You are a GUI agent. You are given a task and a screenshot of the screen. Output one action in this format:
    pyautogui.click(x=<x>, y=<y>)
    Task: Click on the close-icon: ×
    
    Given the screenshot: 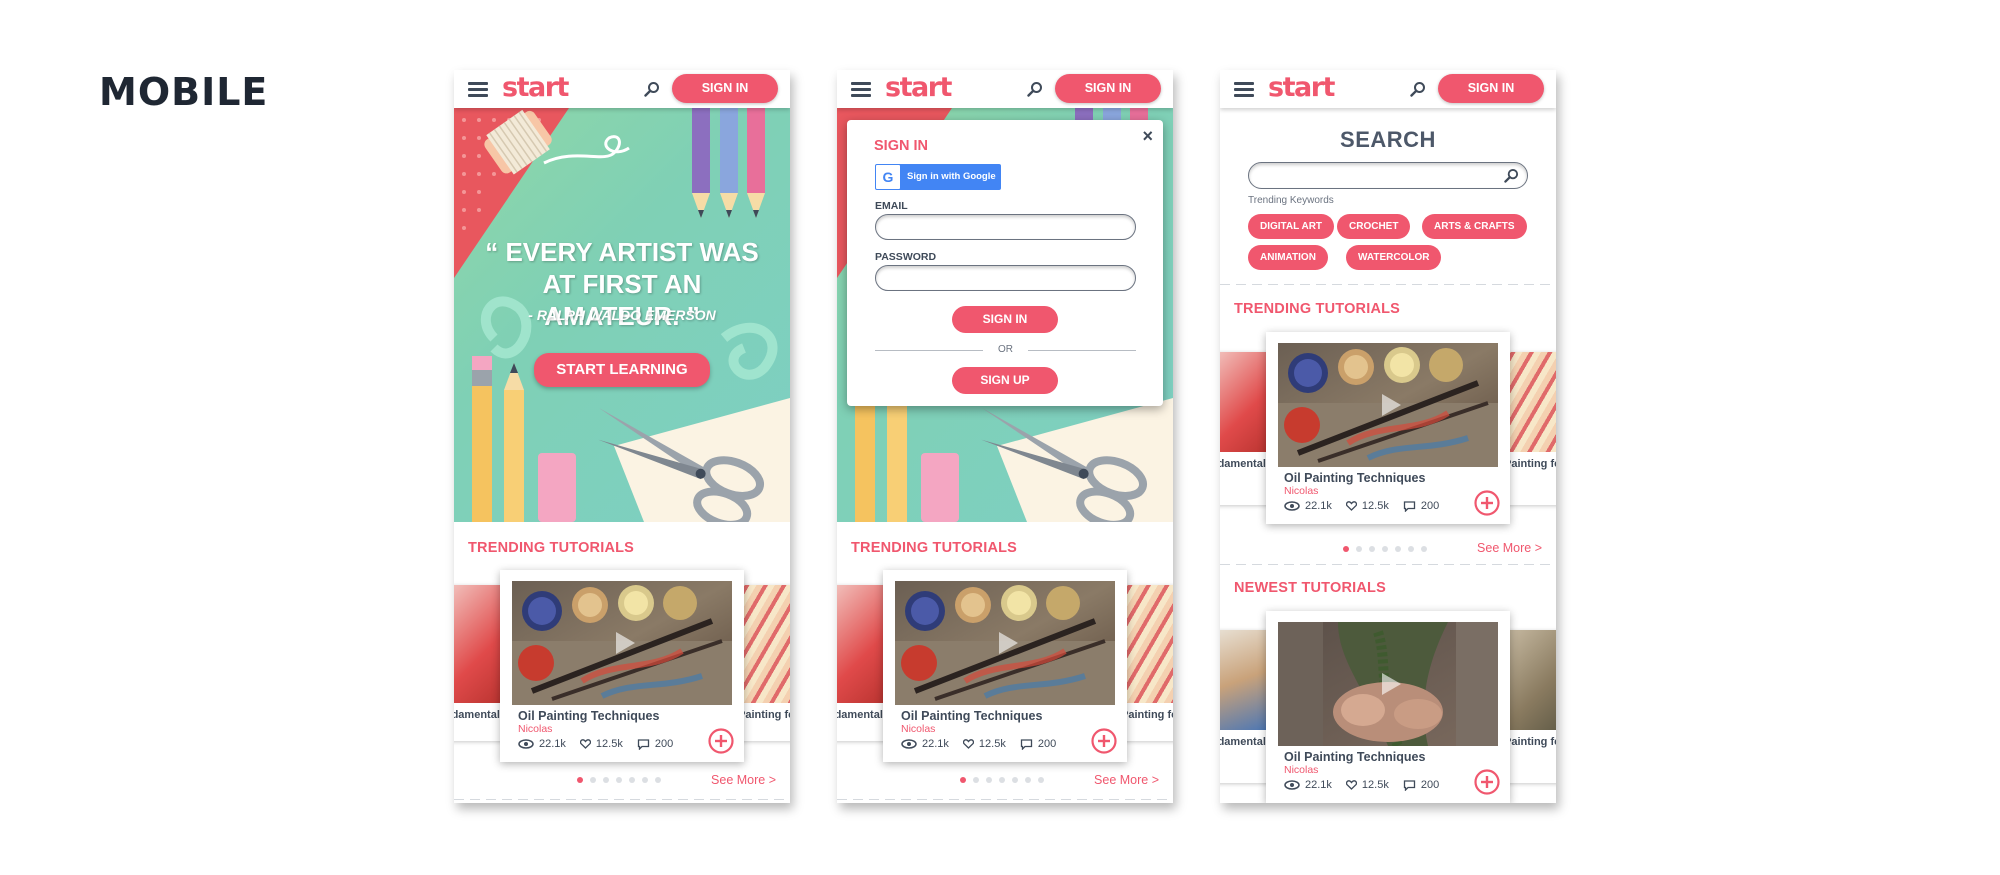 What is the action you would take?
    pyautogui.click(x=1147, y=136)
    